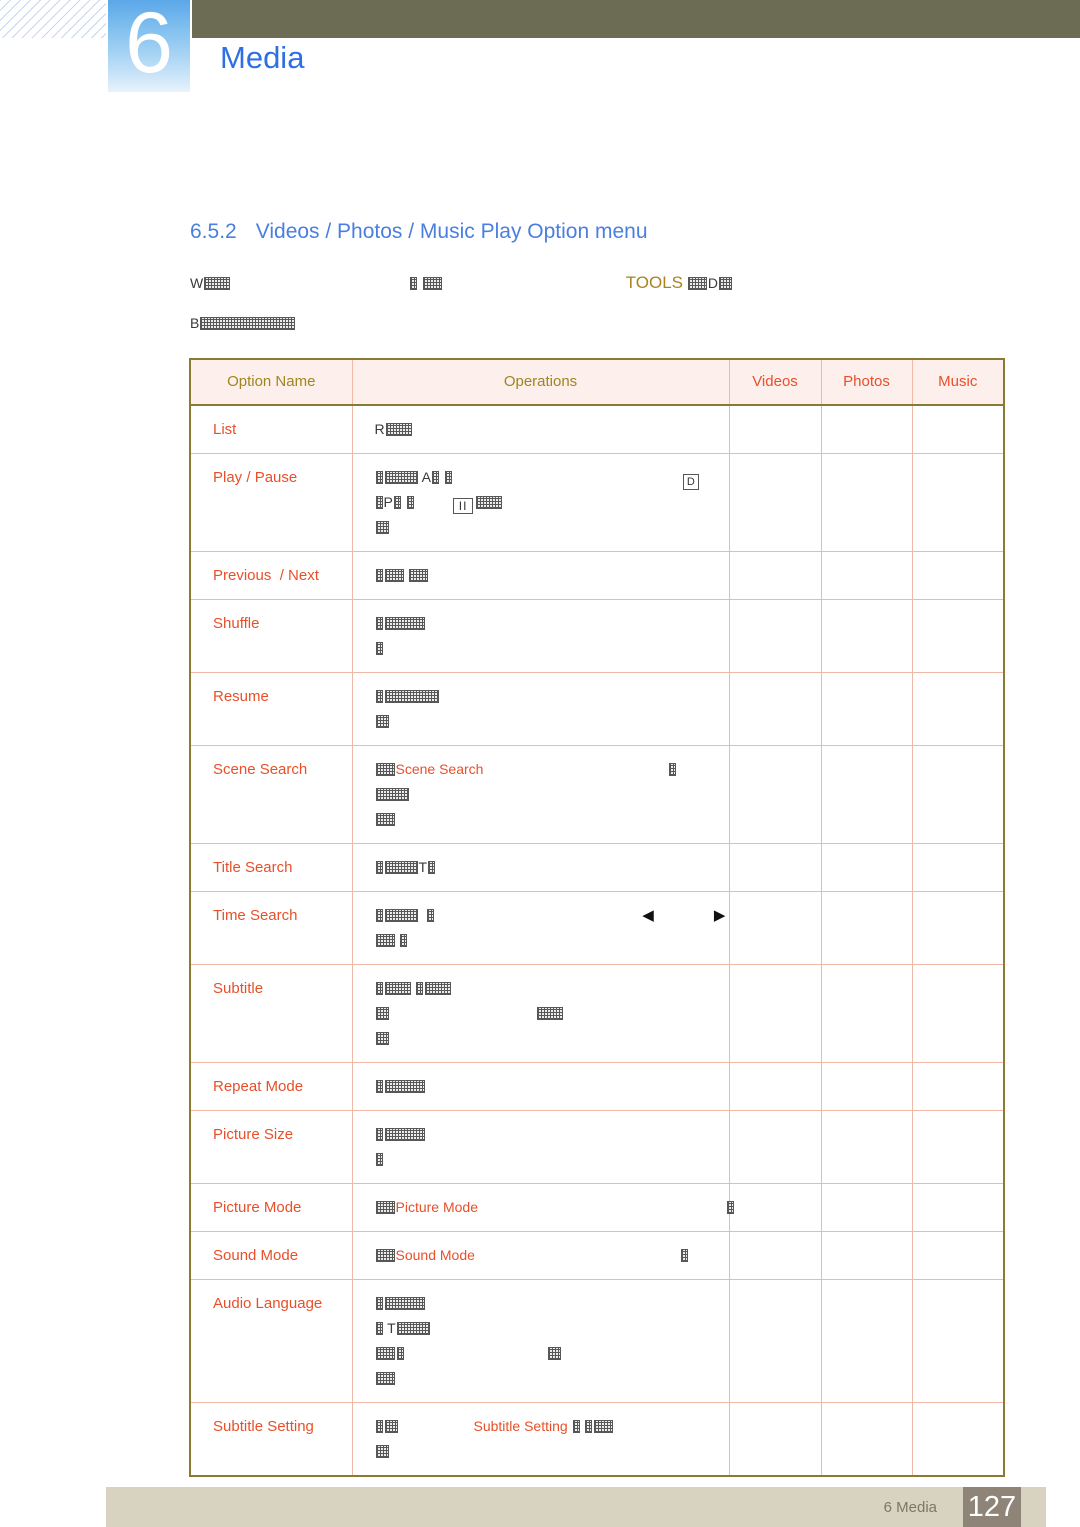 This screenshot has height=1527, width=1080. I want to click on option-name-shuffle: Shuffle, so click(271, 636).